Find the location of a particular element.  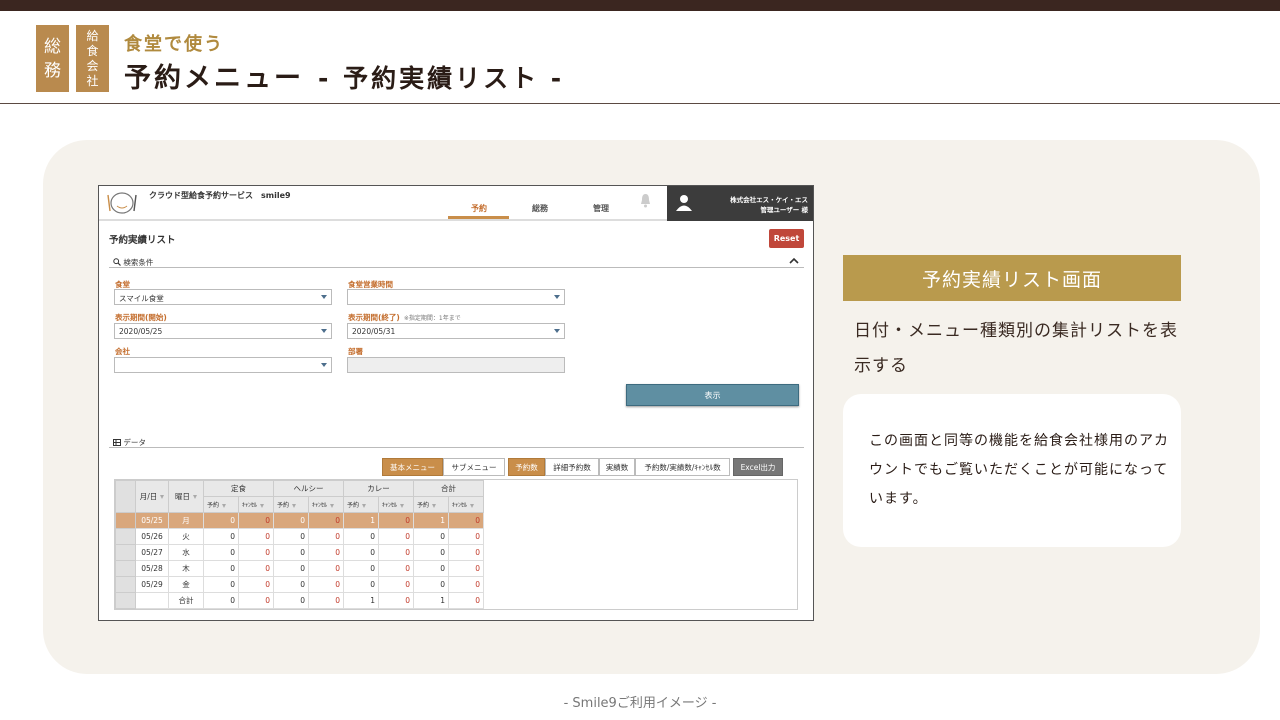

end-date-label: 表示期間(終了) ※指定期間：1年まで is located at coordinates (404, 317).